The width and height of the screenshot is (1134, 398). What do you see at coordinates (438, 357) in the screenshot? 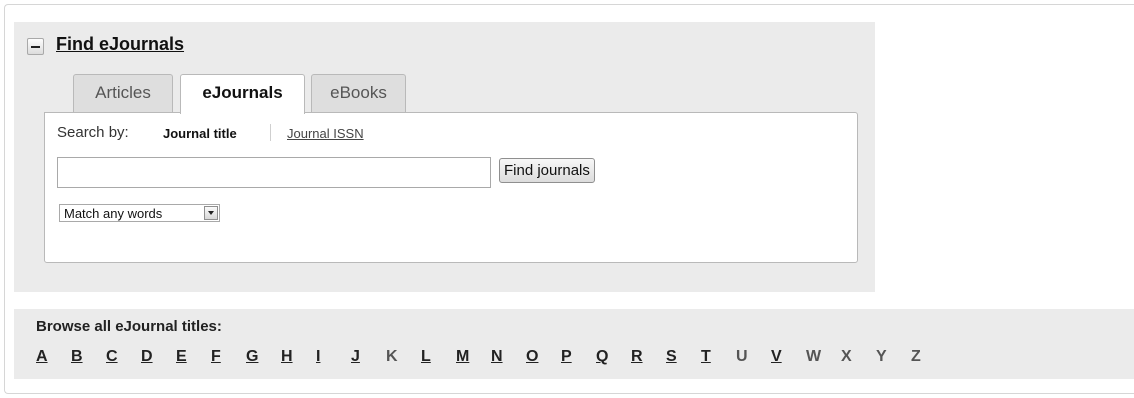
I see `browse-letter-l: L` at bounding box center [438, 357].